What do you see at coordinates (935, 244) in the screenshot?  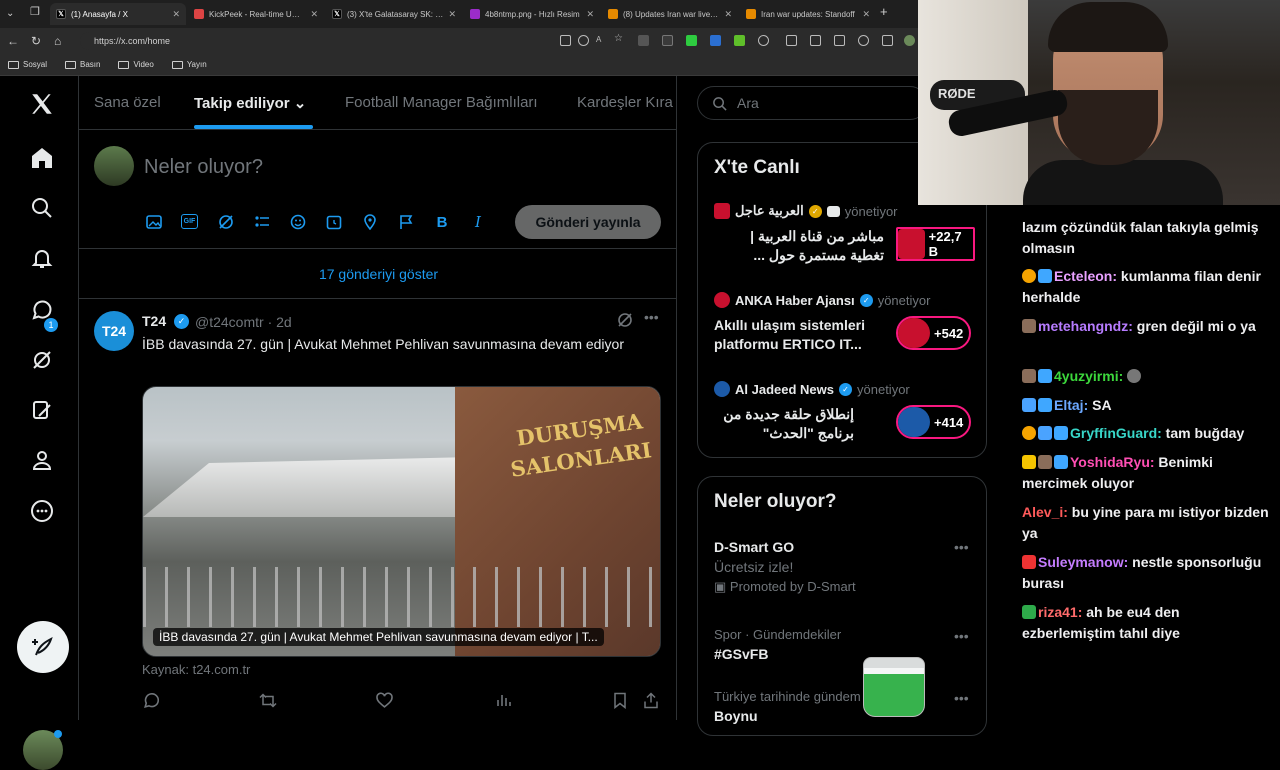 I see `live-listener-count: +22,7 B` at bounding box center [935, 244].